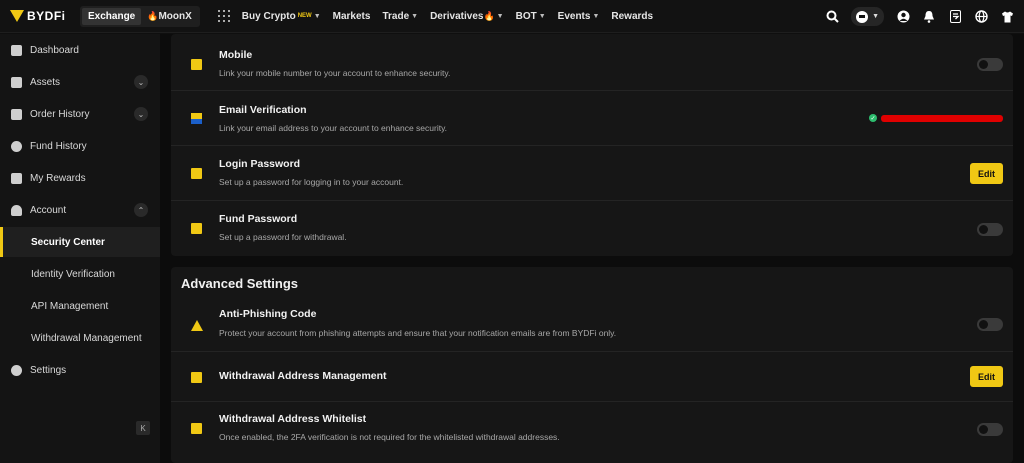 The height and width of the screenshot is (463, 1024). I want to click on lock-icon, so click(196, 173).